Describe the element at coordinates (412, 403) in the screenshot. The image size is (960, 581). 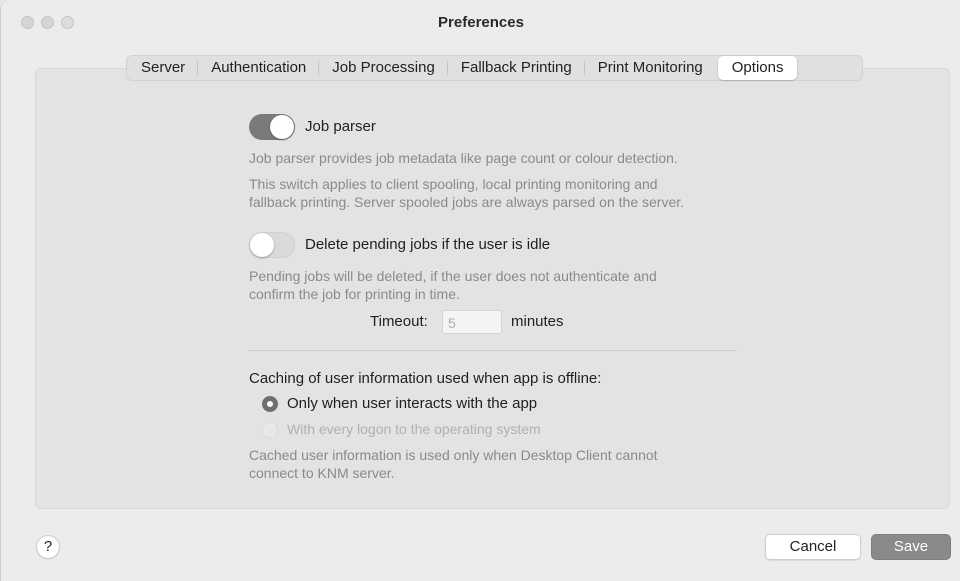
I see `radio-only-when-interacts-label: Only when user interacts with the app` at that location.